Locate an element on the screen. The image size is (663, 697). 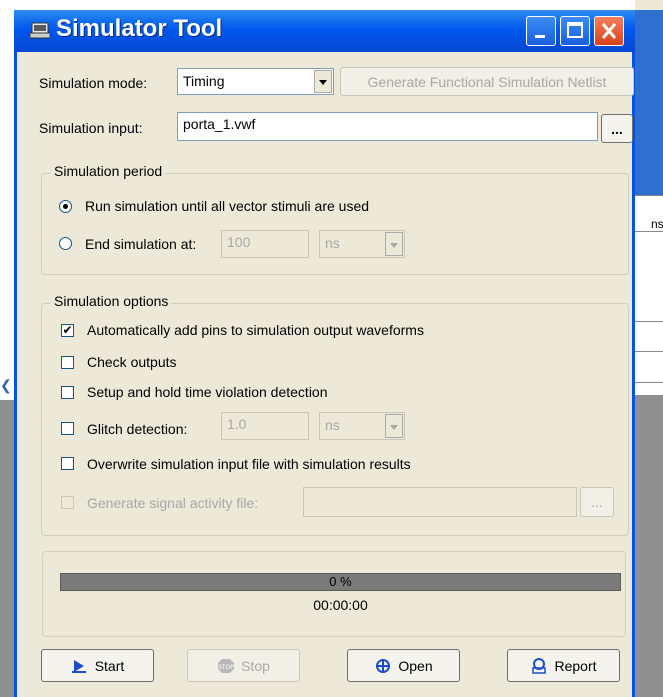
close-button is located at coordinates (609, 31).